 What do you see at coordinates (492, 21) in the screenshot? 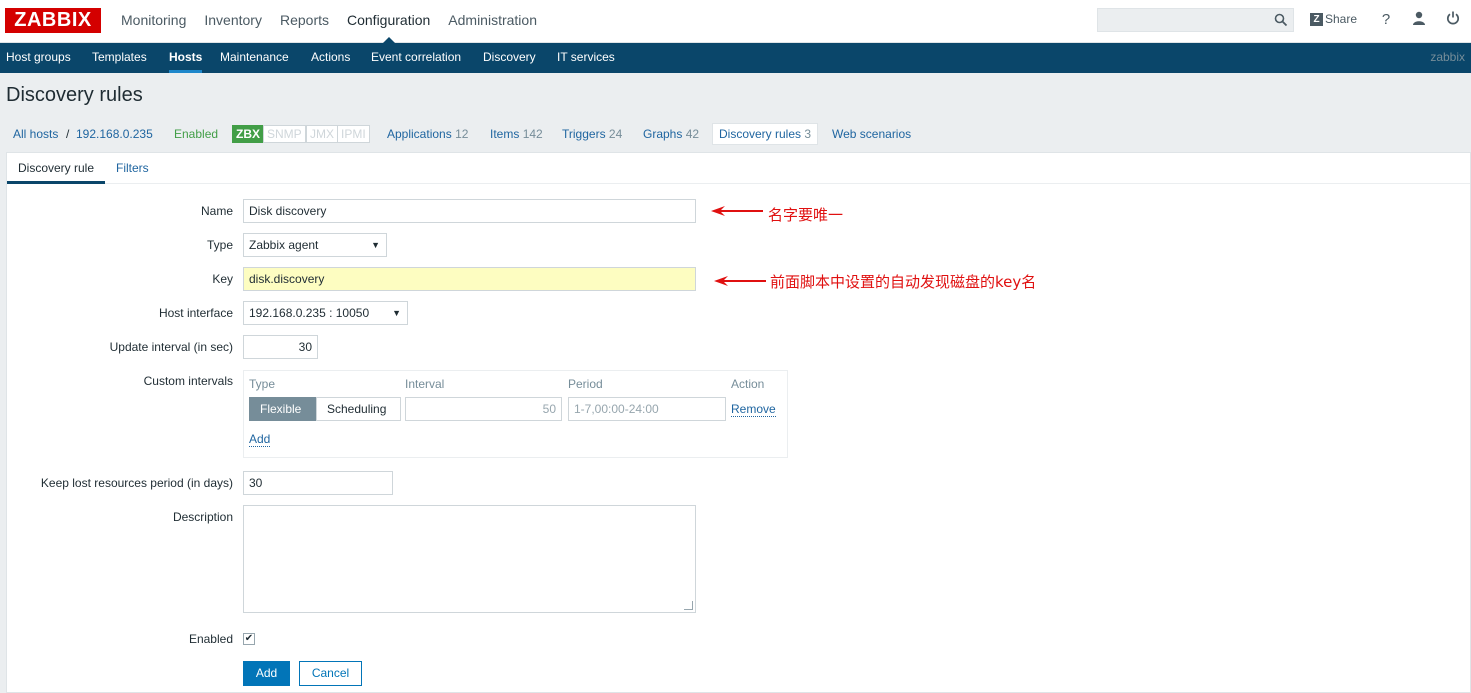
I see `menu-administration: Administration` at bounding box center [492, 21].